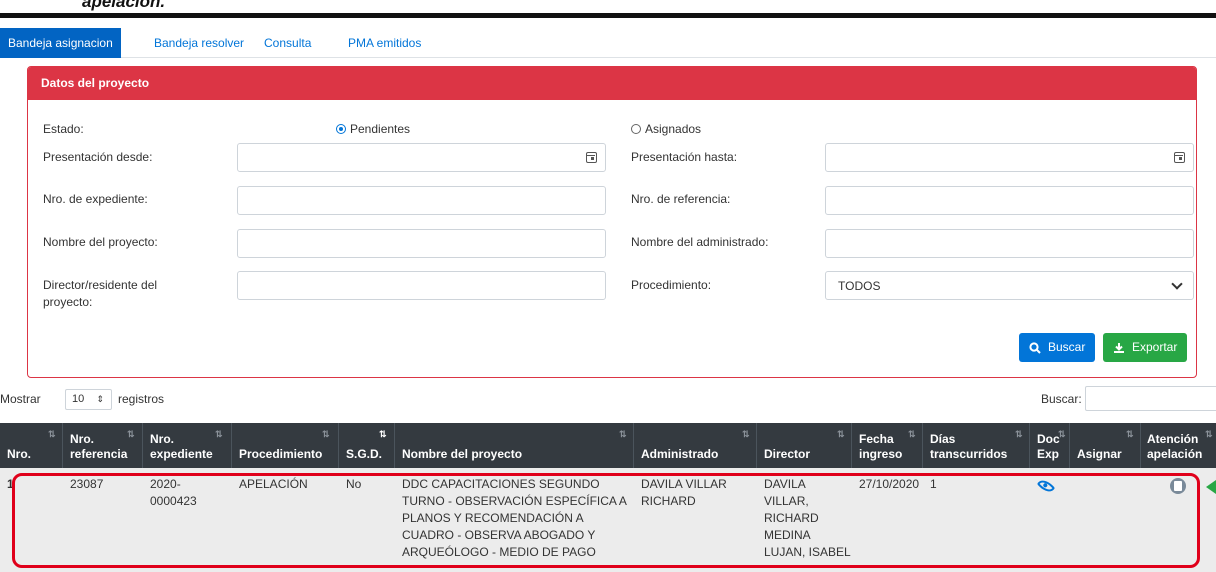  I want to click on th-referencia: ⇅ Nro. referencia, so click(103, 445).